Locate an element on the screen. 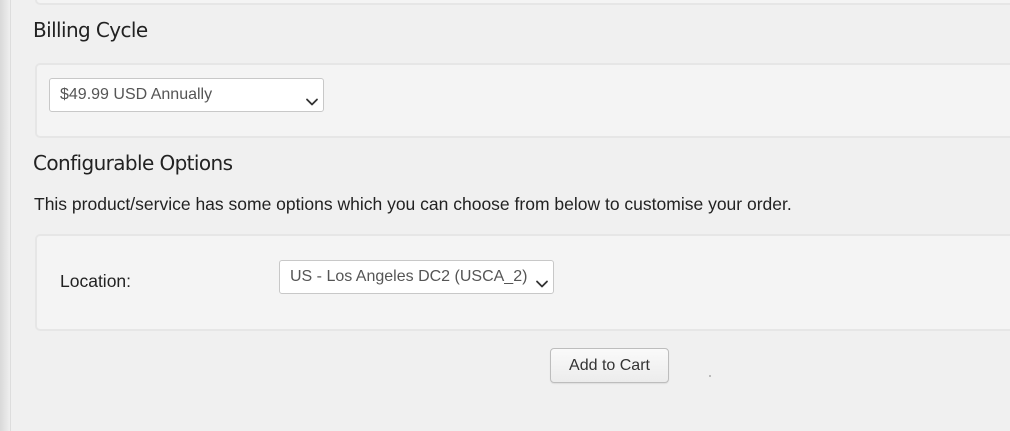  billing-cycle-heading: Billing Cycle is located at coordinates (90, 30).